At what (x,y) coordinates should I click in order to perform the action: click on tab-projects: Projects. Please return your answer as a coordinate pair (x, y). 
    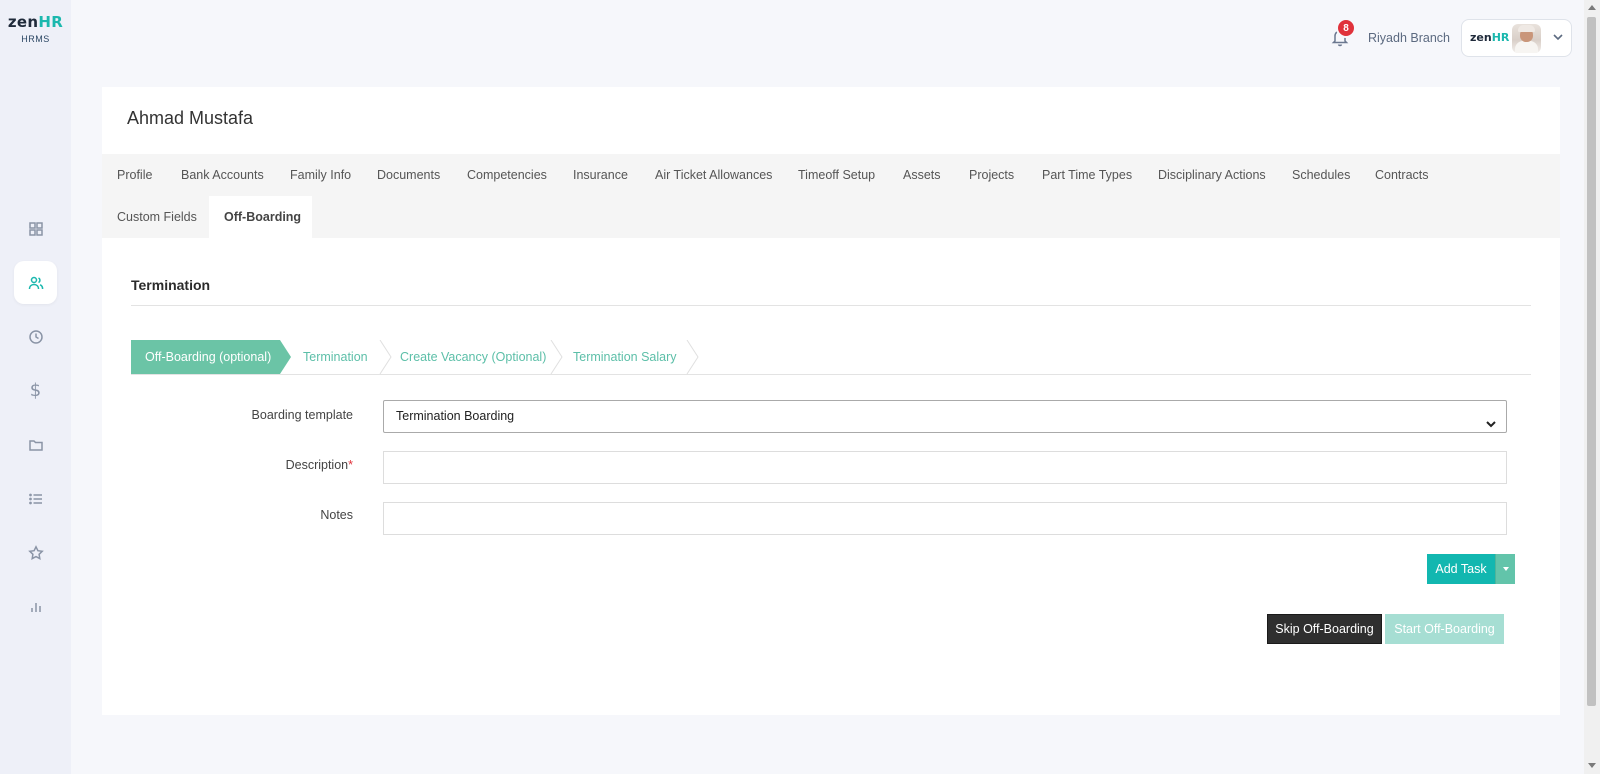
    Looking at the image, I should click on (991, 175).